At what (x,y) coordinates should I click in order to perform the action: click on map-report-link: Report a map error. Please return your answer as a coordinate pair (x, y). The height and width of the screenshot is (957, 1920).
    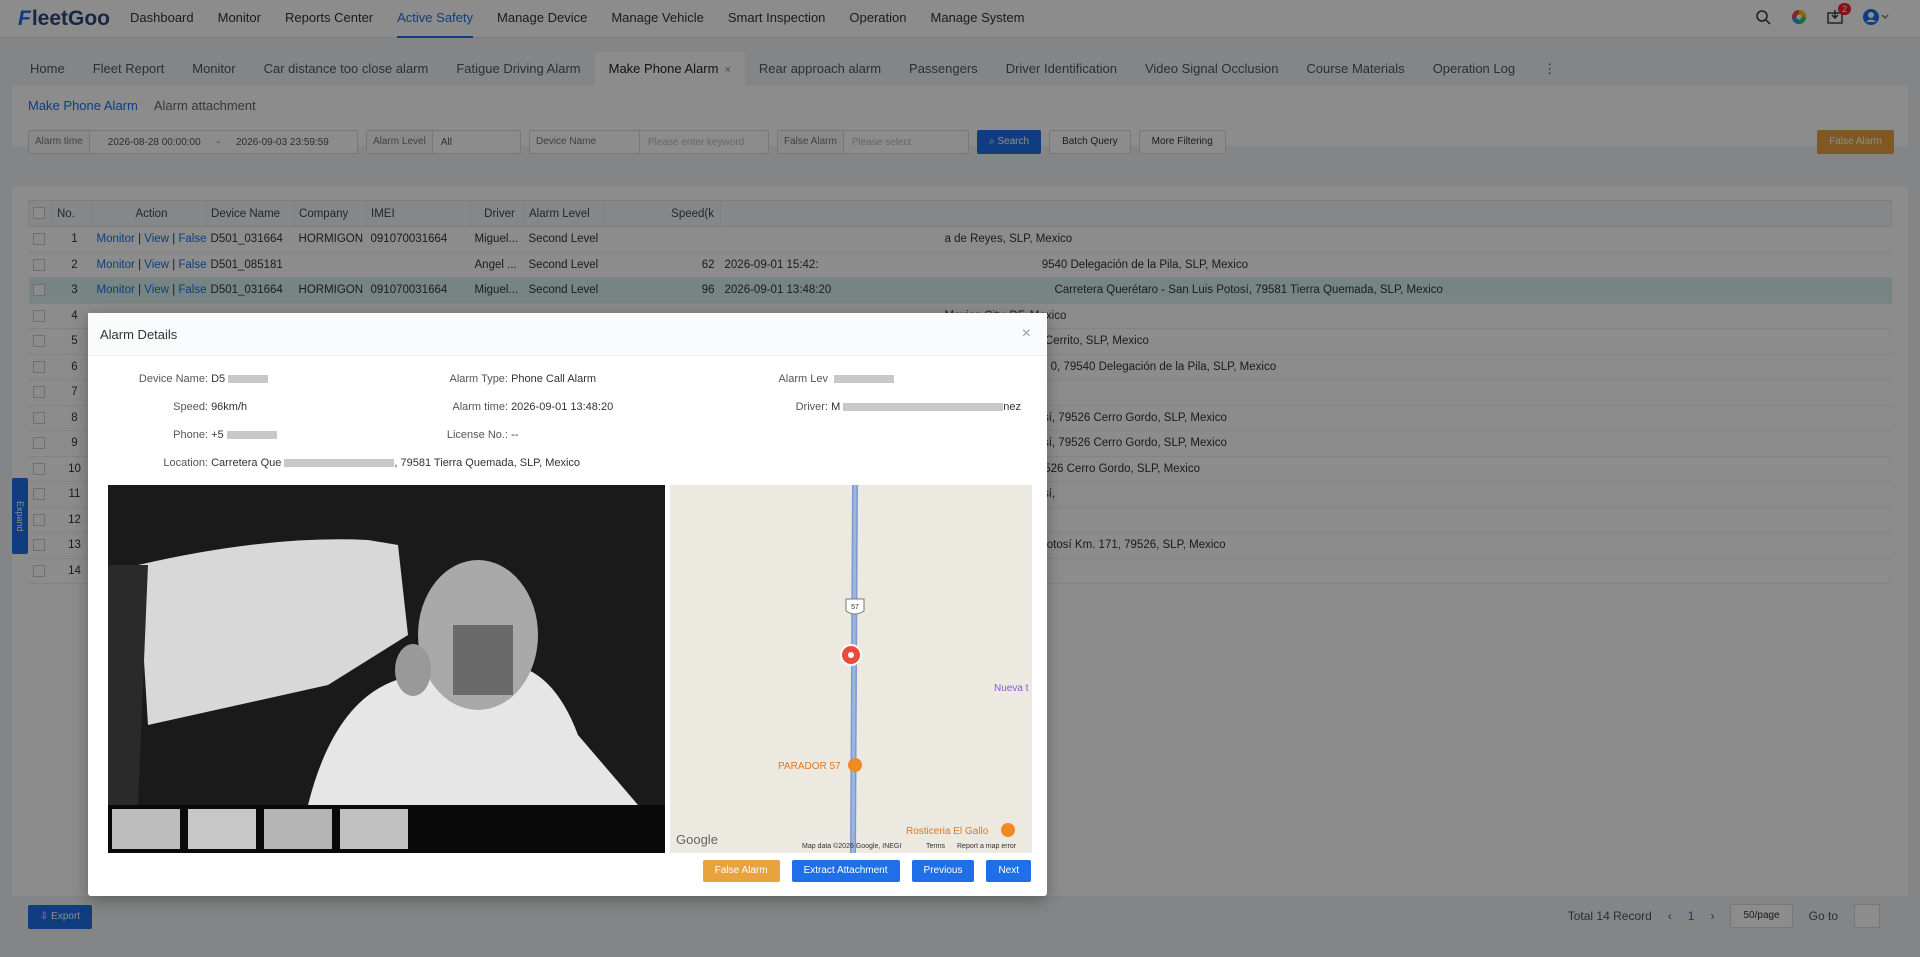
    Looking at the image, I should click on (987, 846).